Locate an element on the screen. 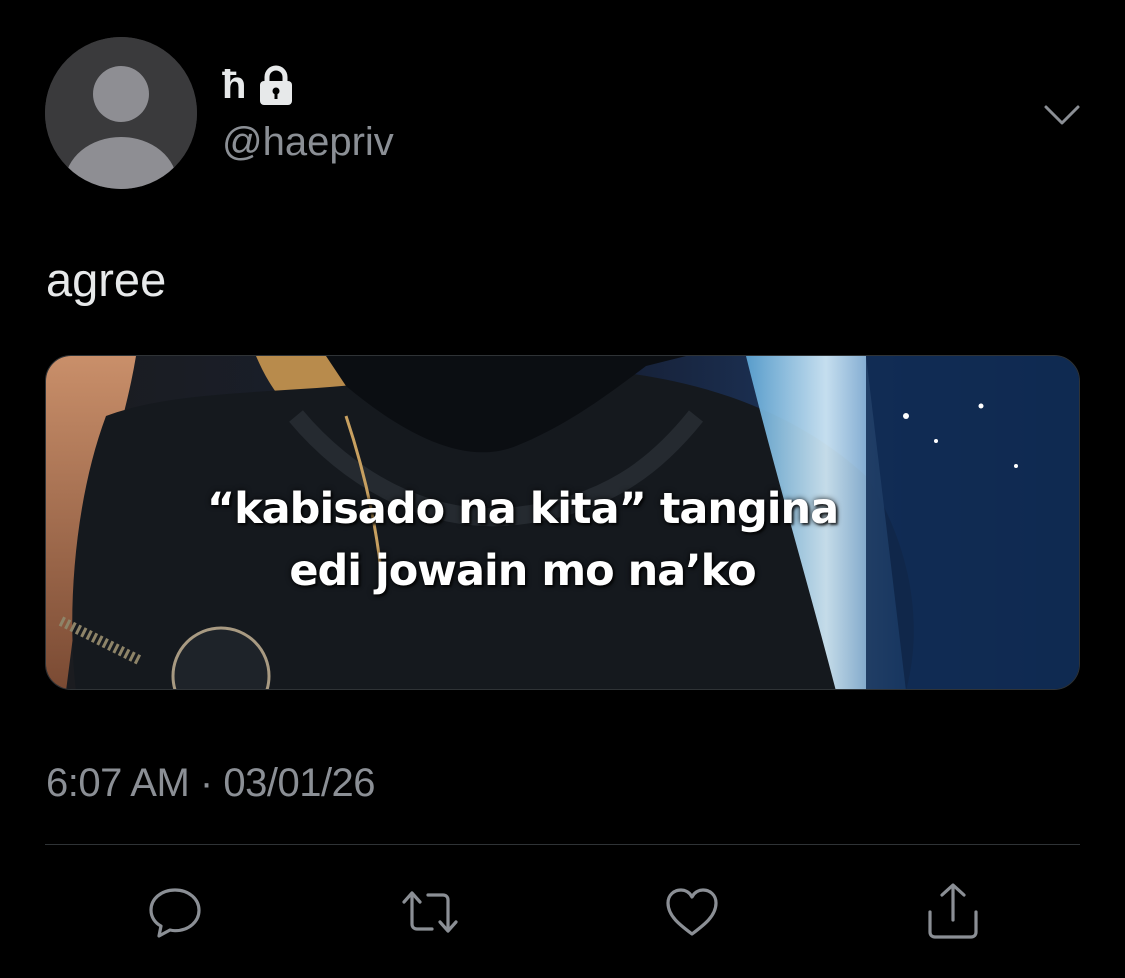  divider is located at coordinates (562, 844).